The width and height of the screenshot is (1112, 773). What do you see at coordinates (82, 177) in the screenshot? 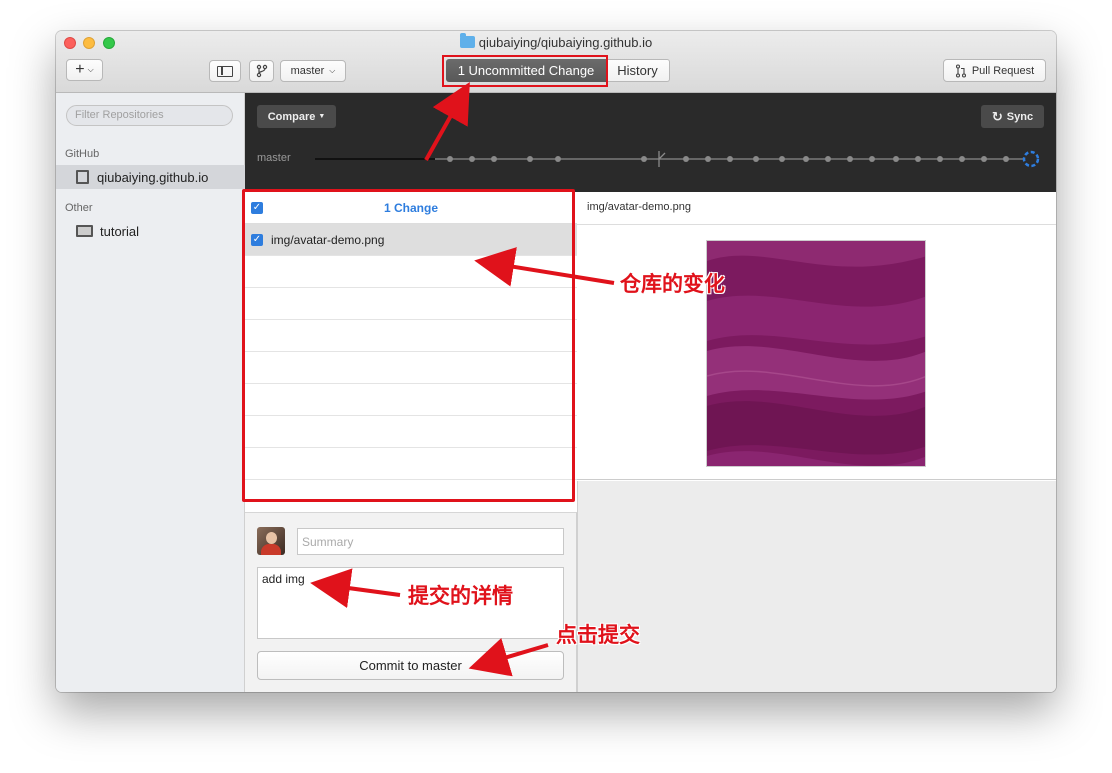
I see `repository-icon` at bounding box center [82, 177].